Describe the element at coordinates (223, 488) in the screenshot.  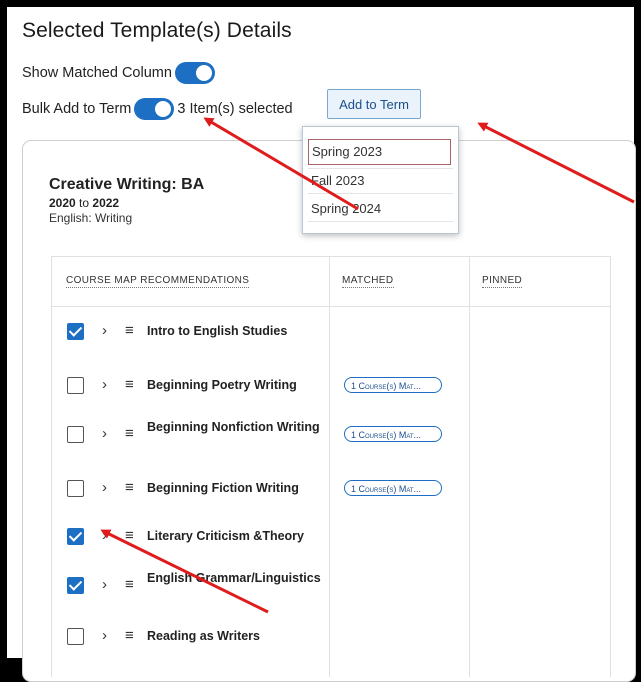
I see `course-name: Beginning Fiction Writing` at that location.